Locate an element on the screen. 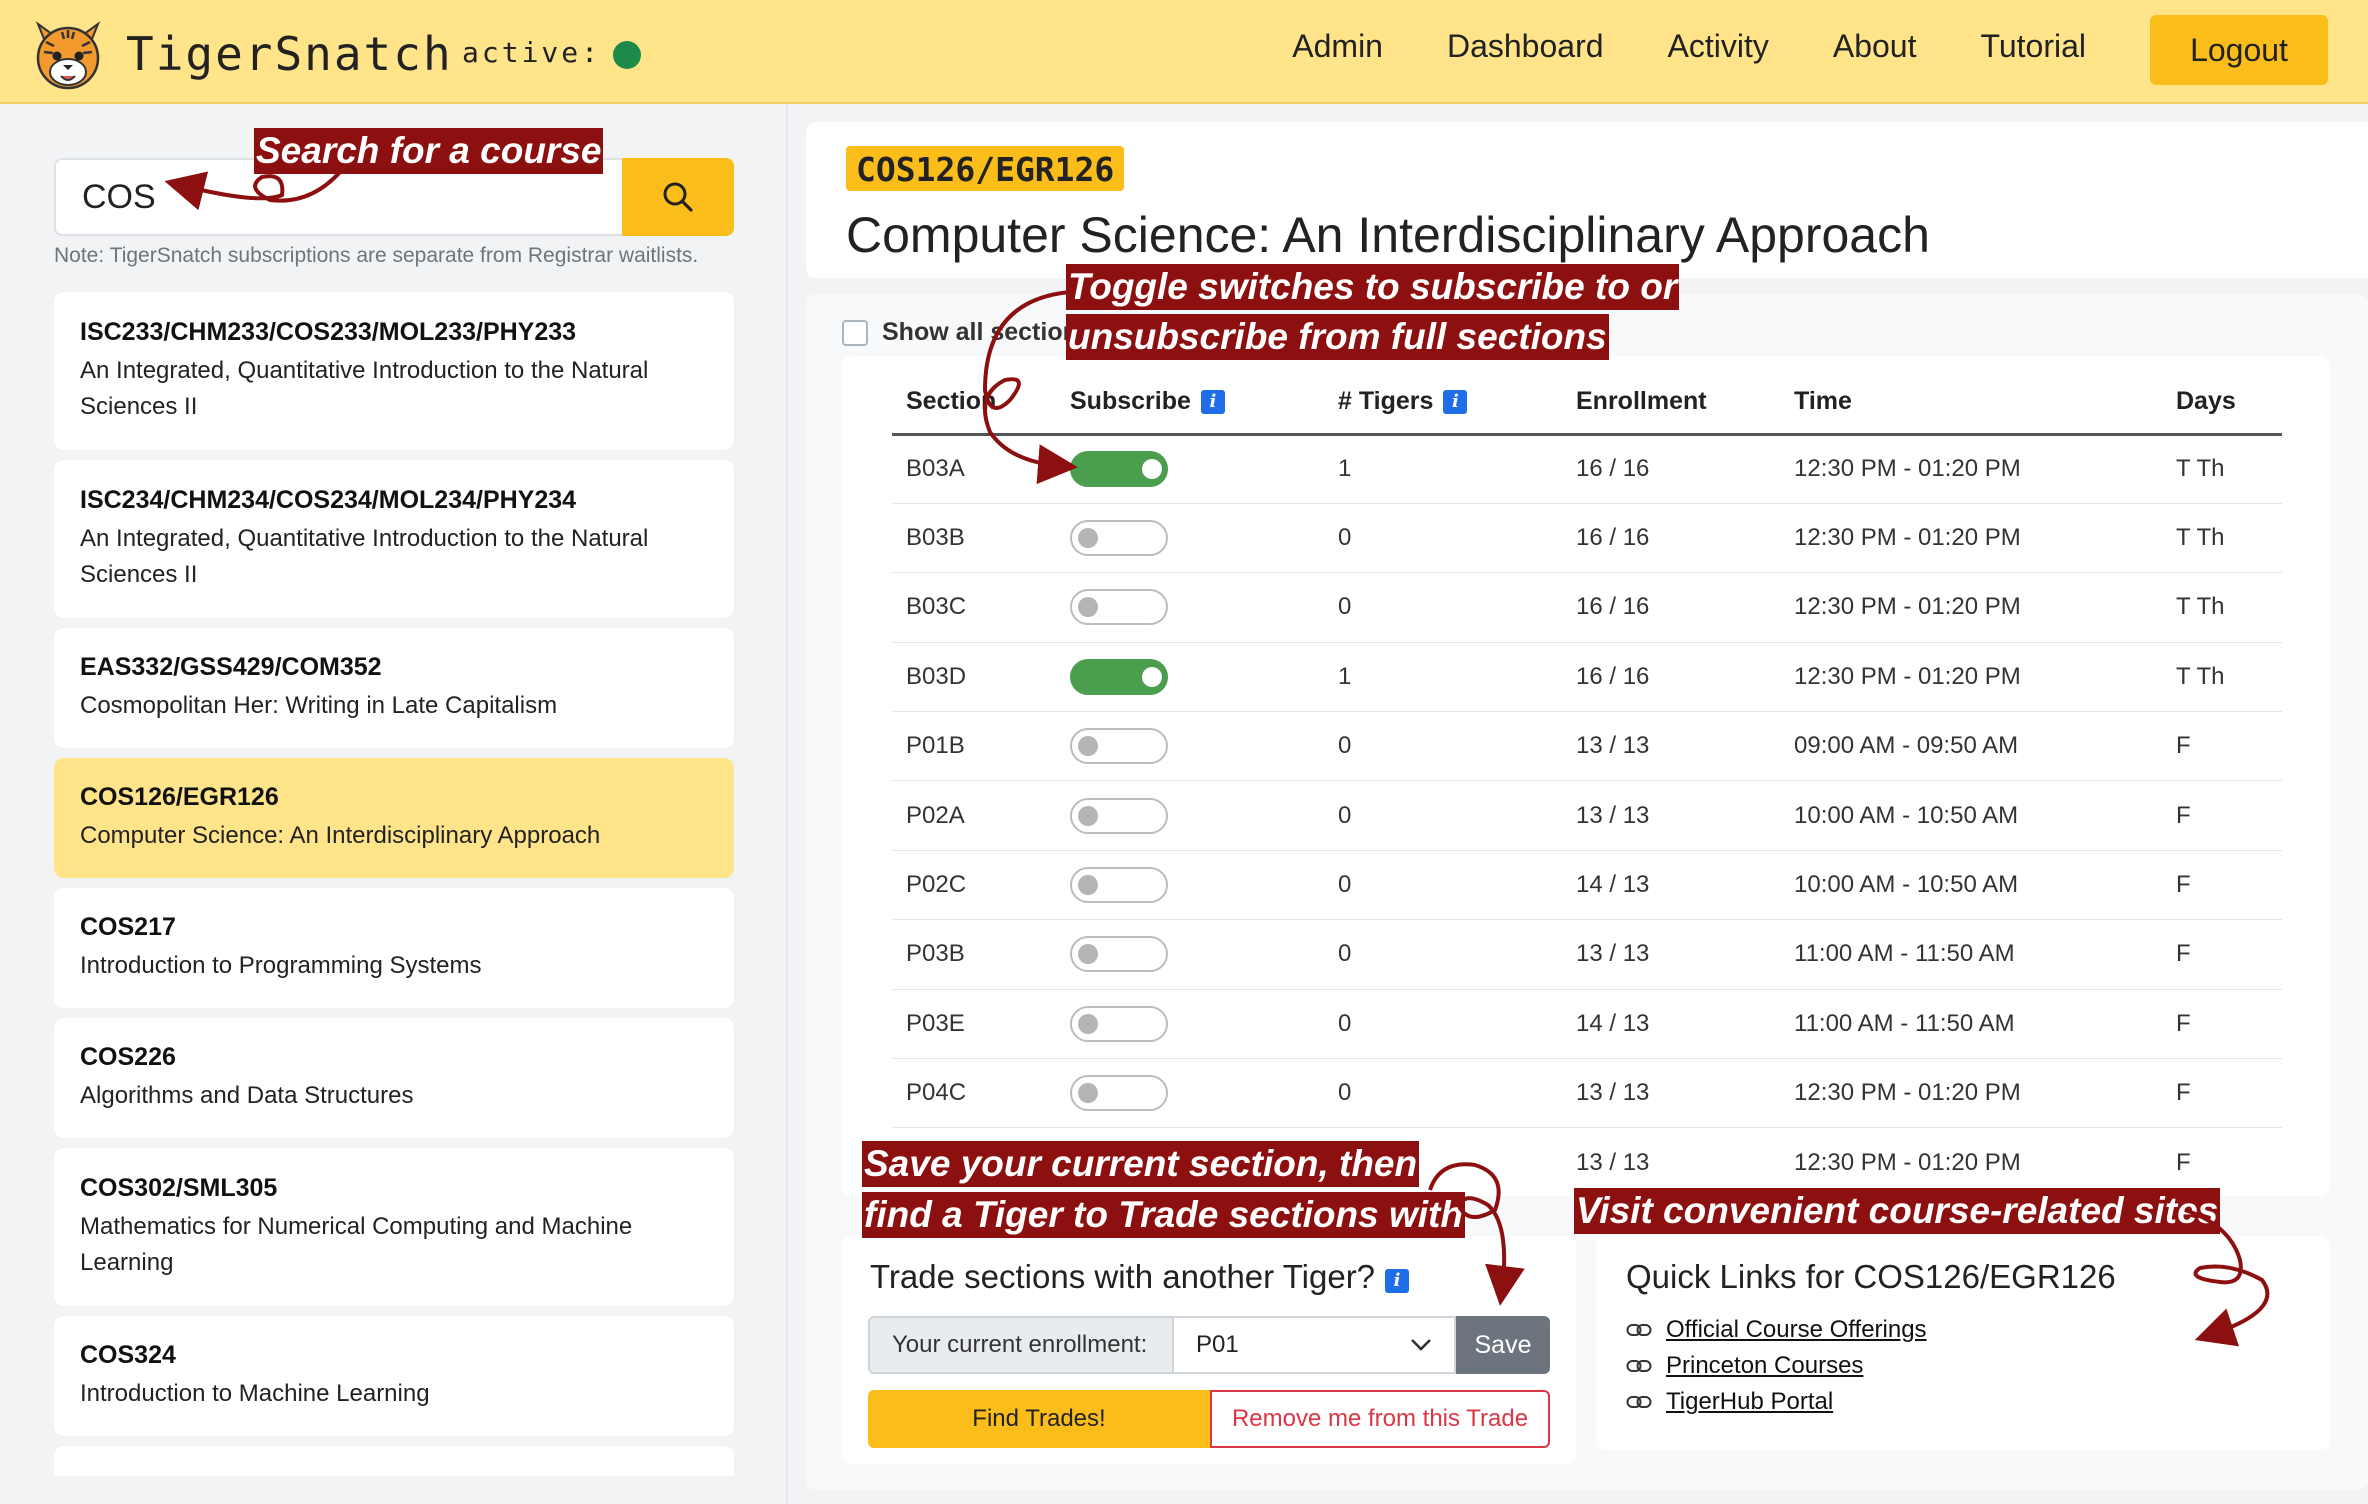 This screenshot has width=2368, height=1504. course-code: COS217 is located at coordinates (128, 926).